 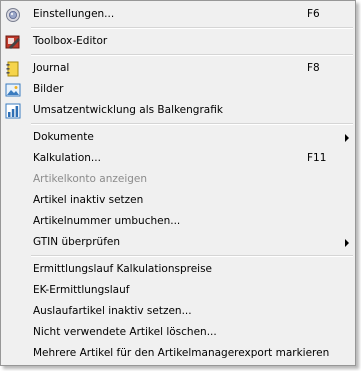 I want to click on images-icon, so click(x=13, y=90).